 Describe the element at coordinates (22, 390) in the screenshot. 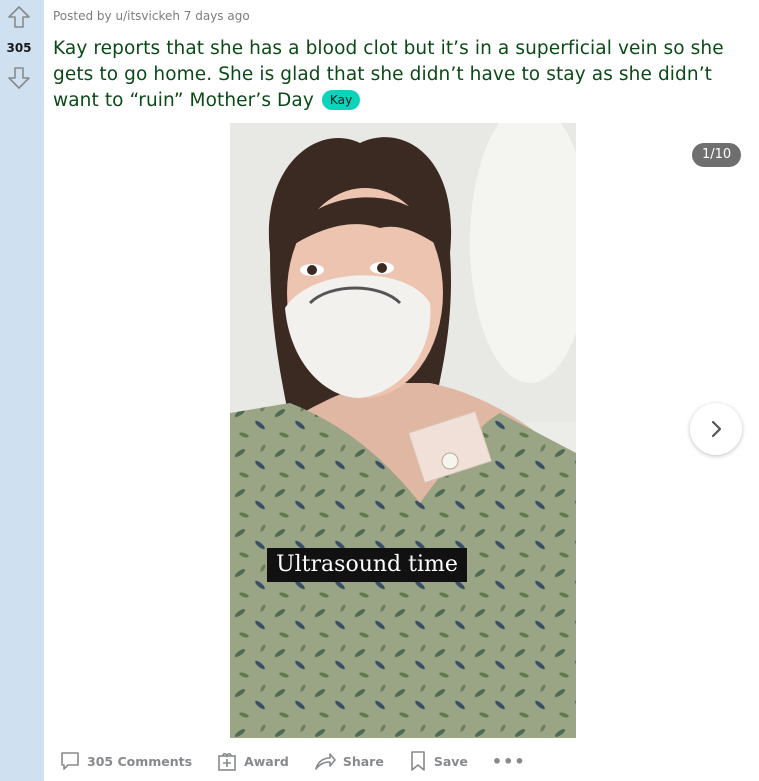

I see `vote-rail: 305` at that location.